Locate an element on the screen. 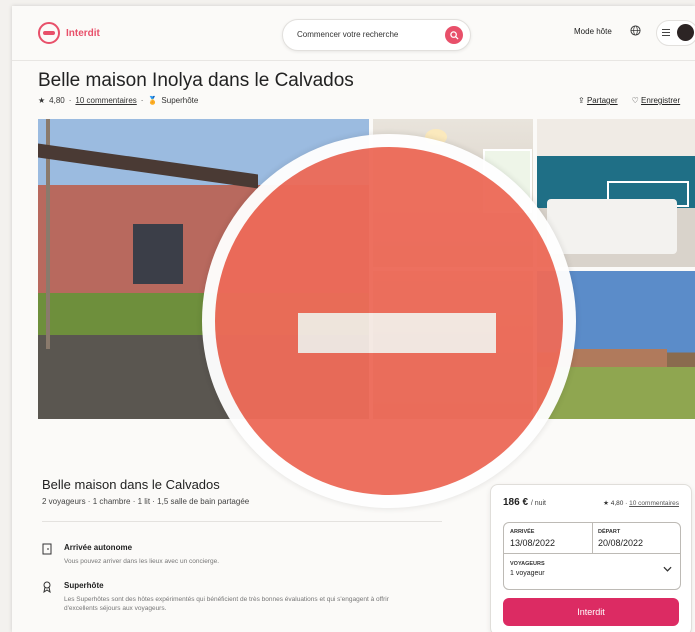 Image resolution: width=695 pixels, height=632 pixels. search-placeholder: Commencer votre recherche is located at coordinates (348, 34).